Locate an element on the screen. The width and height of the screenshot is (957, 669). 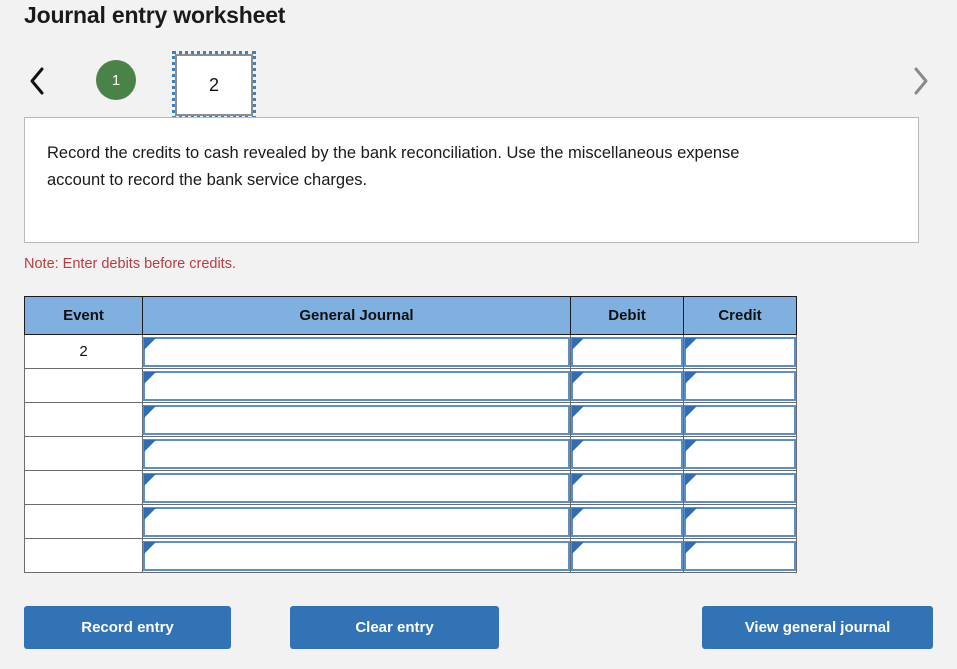
chevron-right-icon is located at coordinates (920, 81).